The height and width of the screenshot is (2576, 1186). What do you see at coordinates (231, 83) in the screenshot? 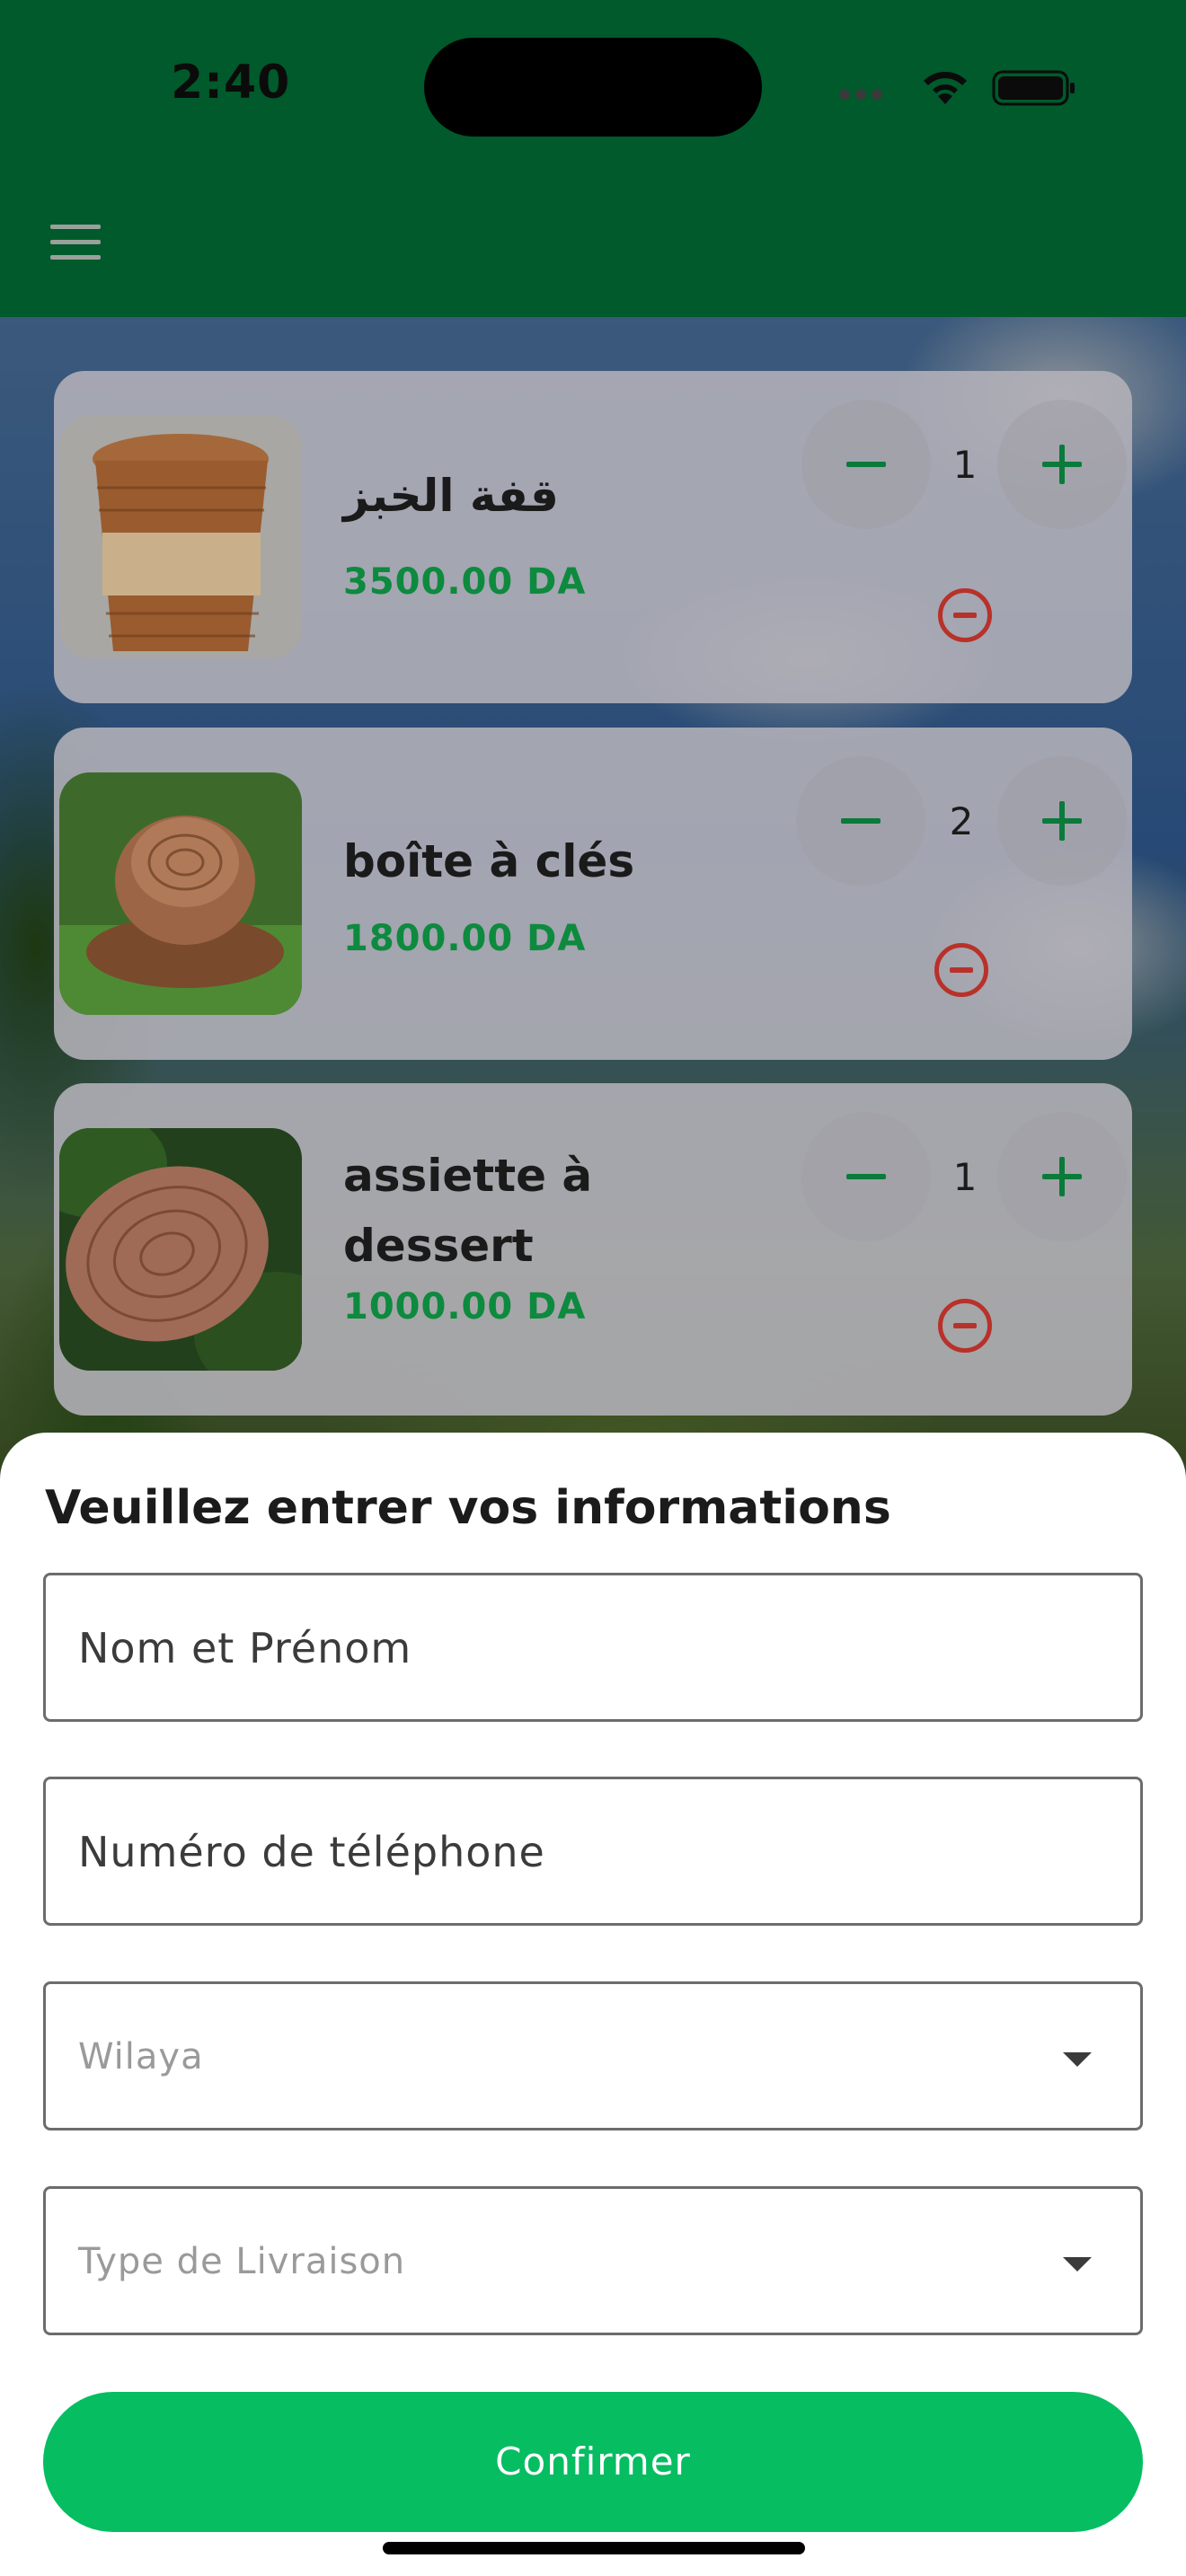
I see `status-time: 2:40` at bounding box center [231, 83].